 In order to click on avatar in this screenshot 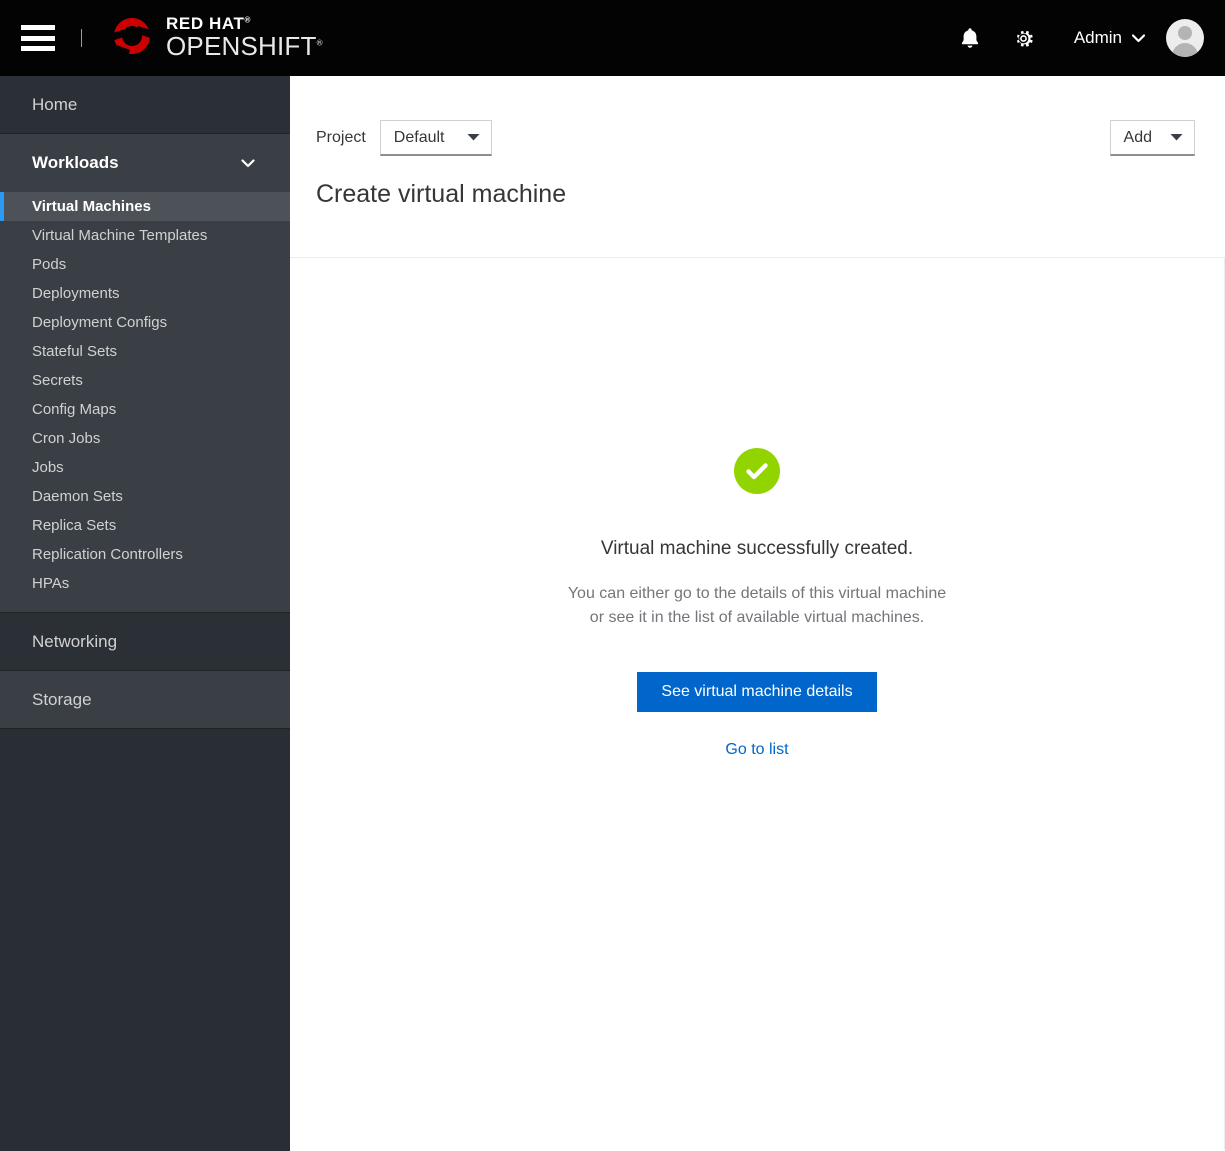, I will do `click(1185, 38)`.